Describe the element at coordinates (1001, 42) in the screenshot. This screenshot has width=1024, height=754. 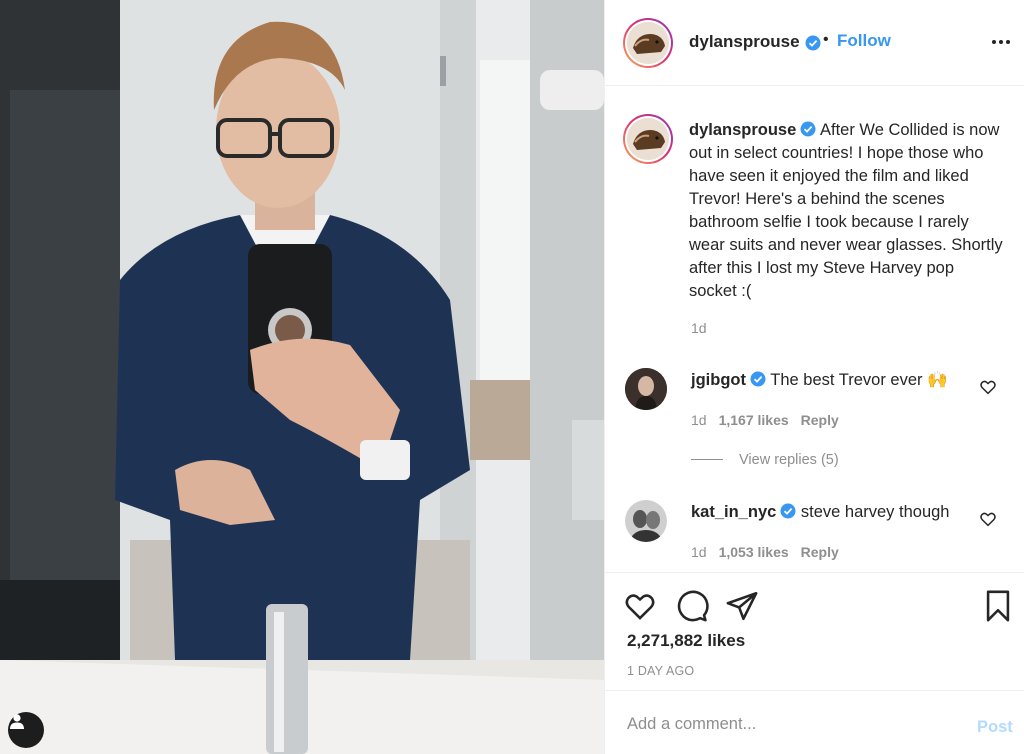
I see `more-options-icon` at that location.